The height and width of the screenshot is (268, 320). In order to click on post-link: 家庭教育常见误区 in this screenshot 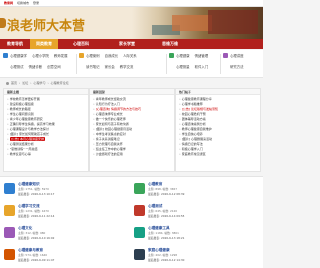, I will do `click(218, 154)`.